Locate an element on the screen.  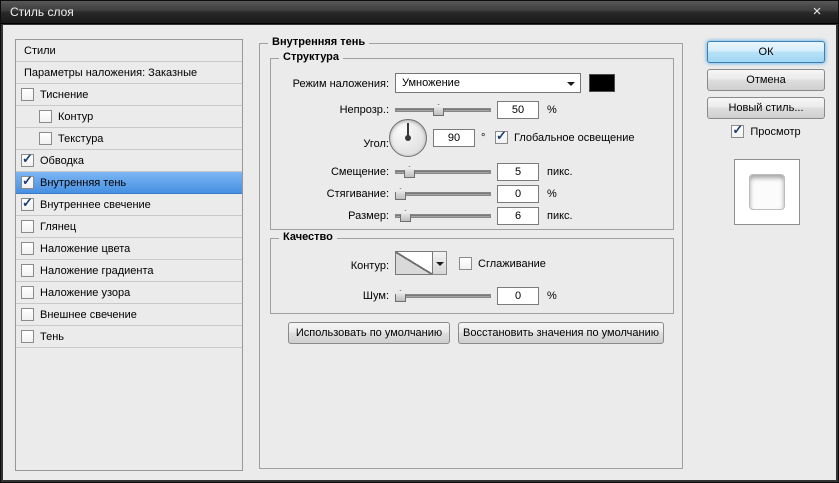
ok-button: ОК is located at coordinates (766, 52).